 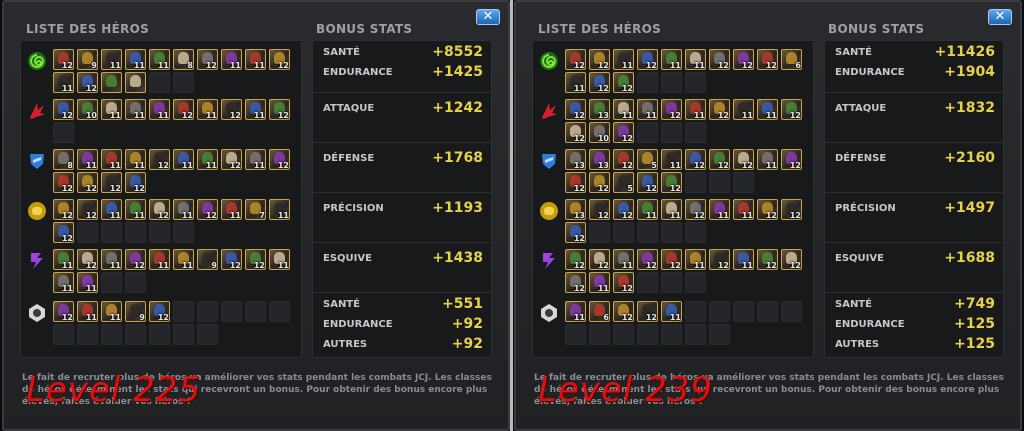 I want to click on hero-portrait: 7, so click(x=255, y=209).